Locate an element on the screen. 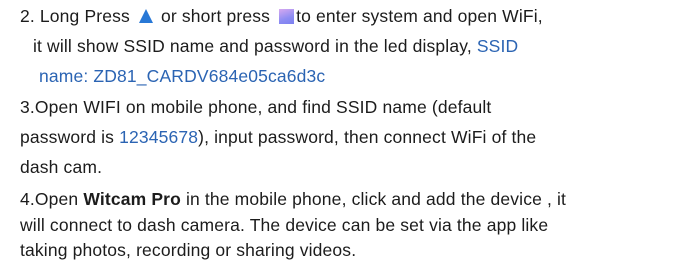 This screenshot has width=677, height=262. step3-text-b: password is is located at coordinates (70, 137).